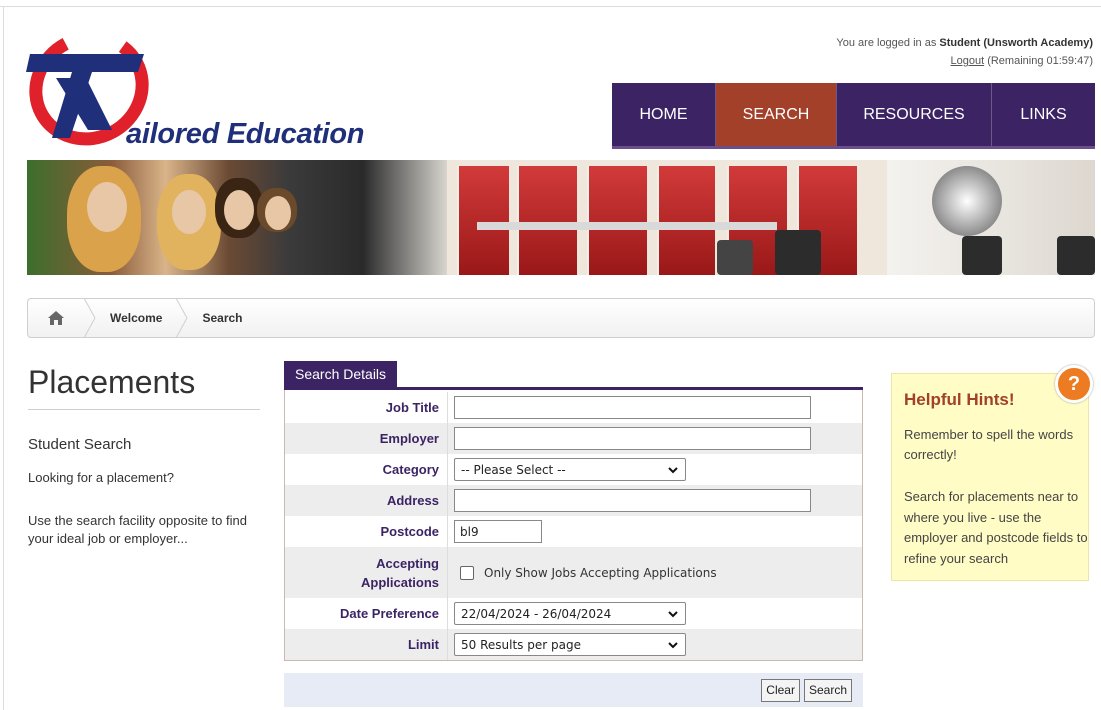  I want to click on page-title: Placements, so click(112, 382).